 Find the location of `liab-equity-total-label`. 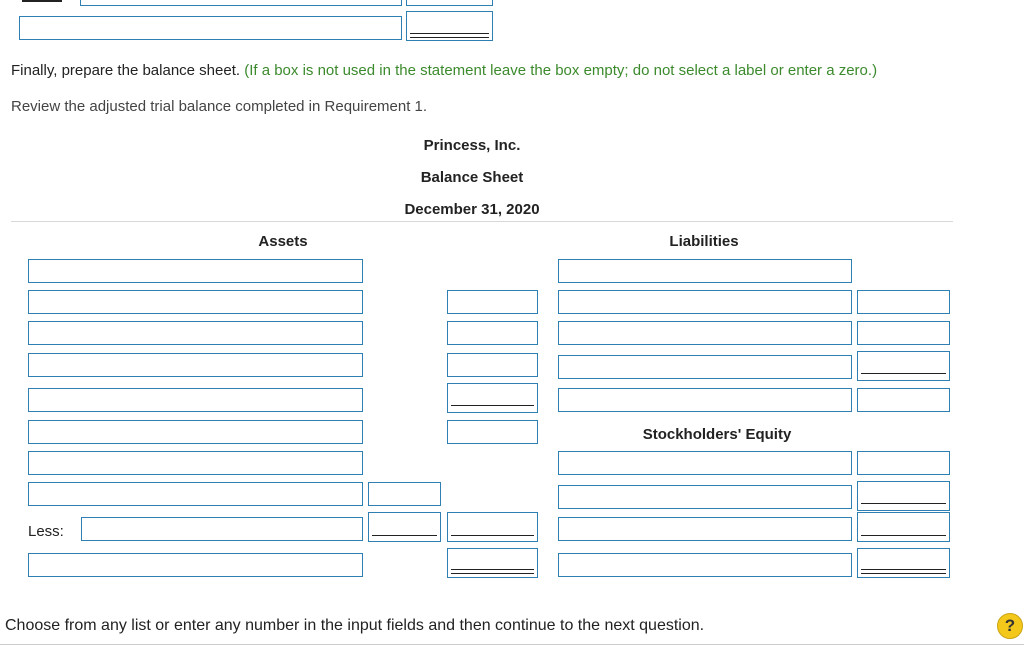

liab-equity-total-label is located at coordinates (705, 565).